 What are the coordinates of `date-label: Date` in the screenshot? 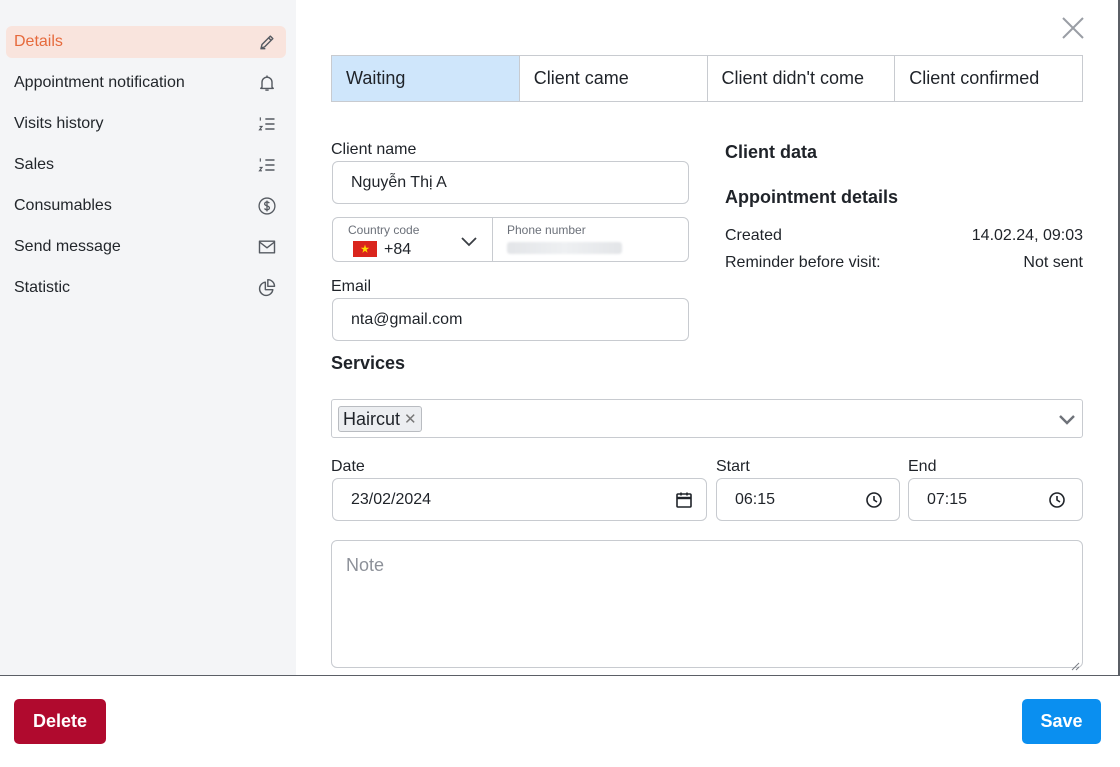 It's located at (348, 466).